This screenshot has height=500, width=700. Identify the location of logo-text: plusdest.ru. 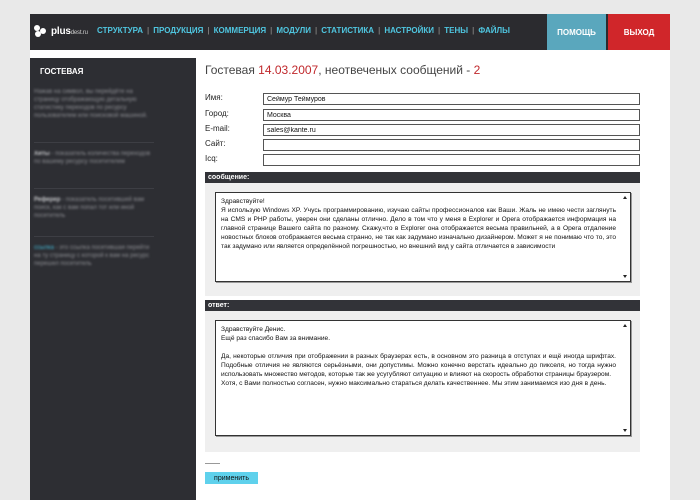
(69, 31).